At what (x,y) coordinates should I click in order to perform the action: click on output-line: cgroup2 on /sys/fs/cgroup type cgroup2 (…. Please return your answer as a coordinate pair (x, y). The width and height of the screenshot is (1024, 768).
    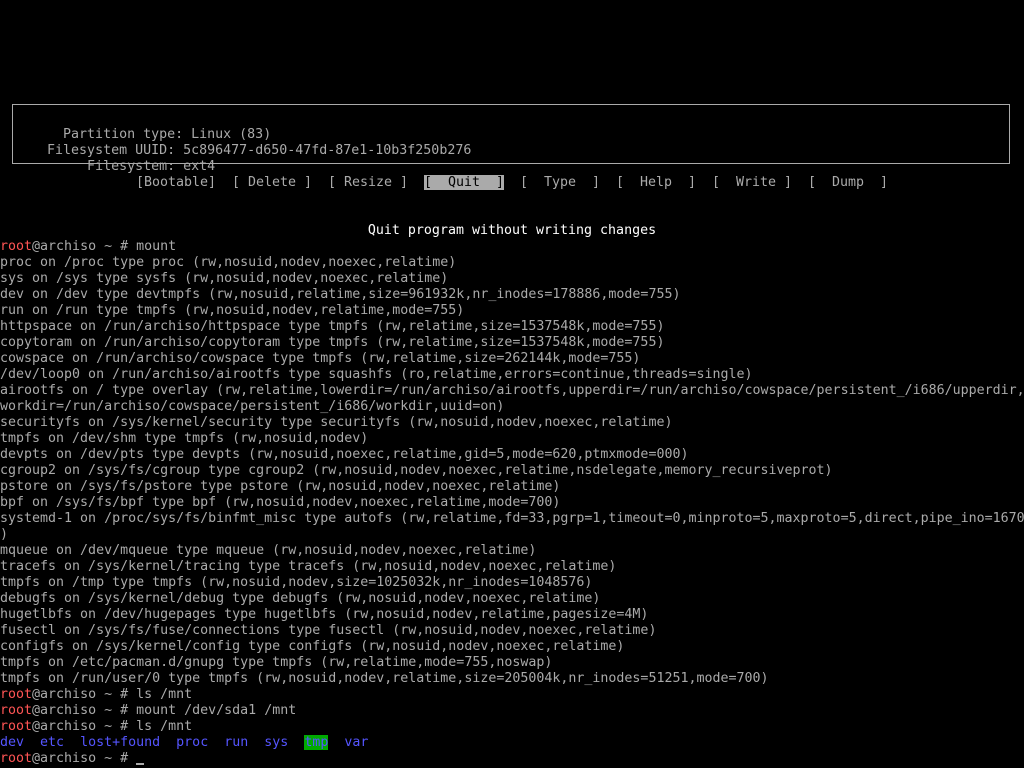
    Looking at the image, I should click on (416, 470).